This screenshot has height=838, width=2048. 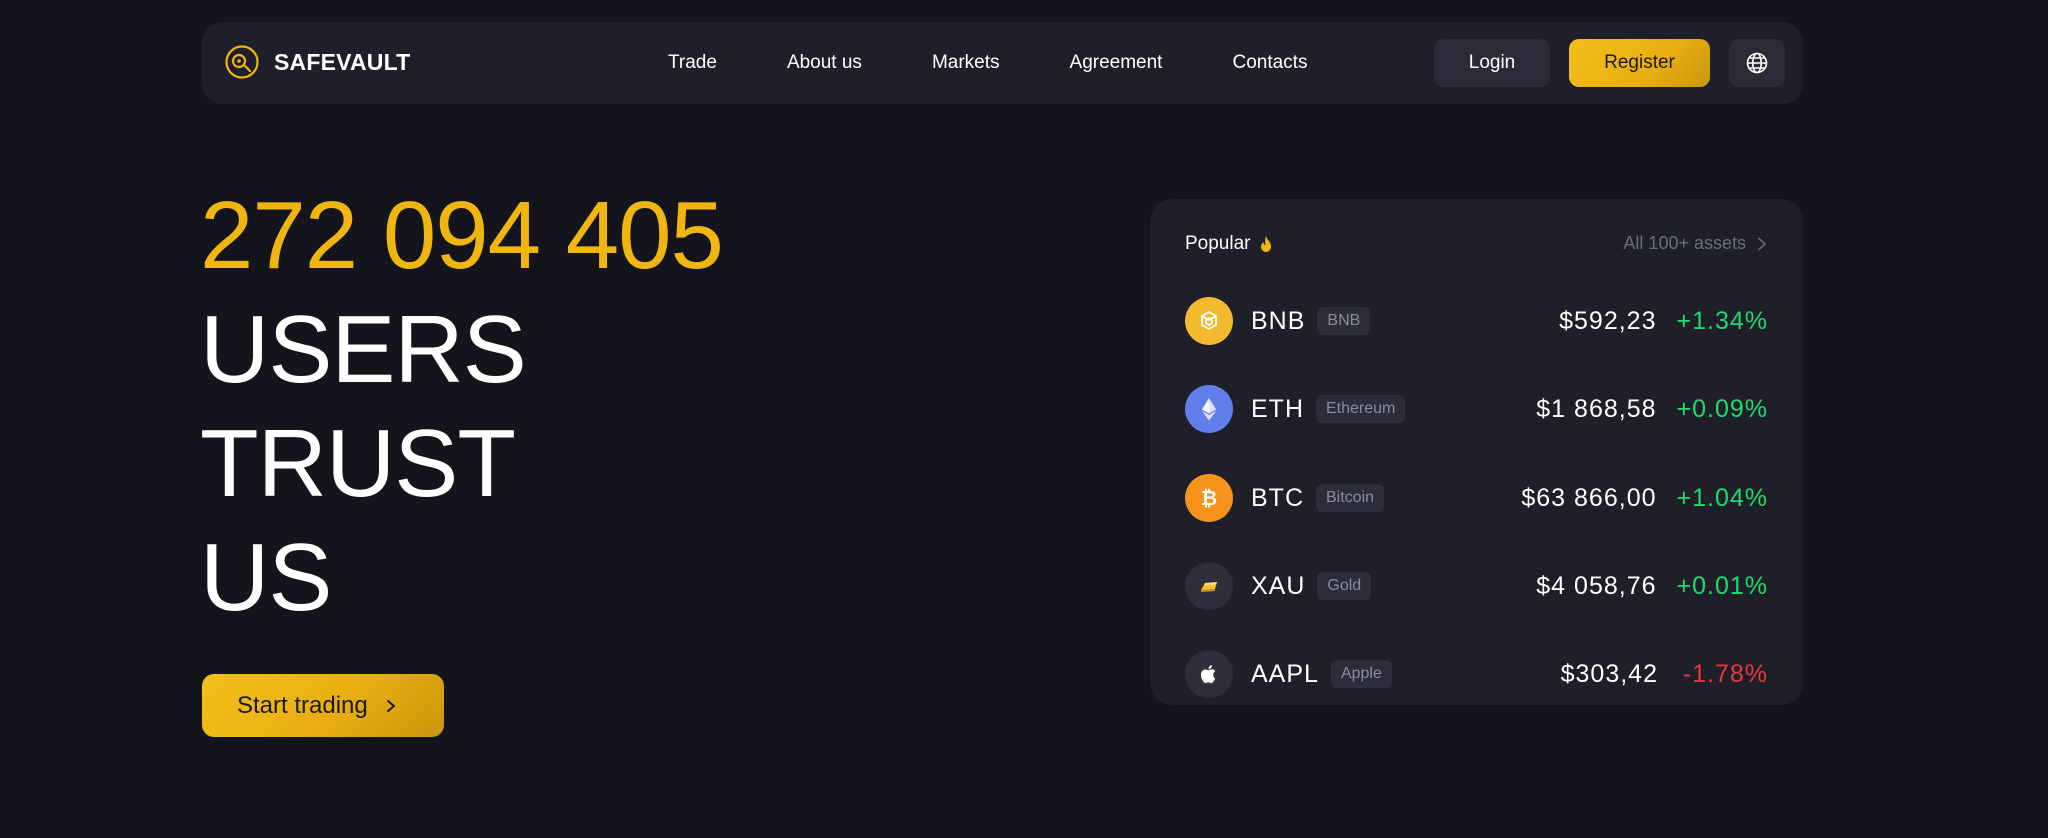 I want to click on all-assets-link: All 100+ assets, so click(x=1695, y=243).